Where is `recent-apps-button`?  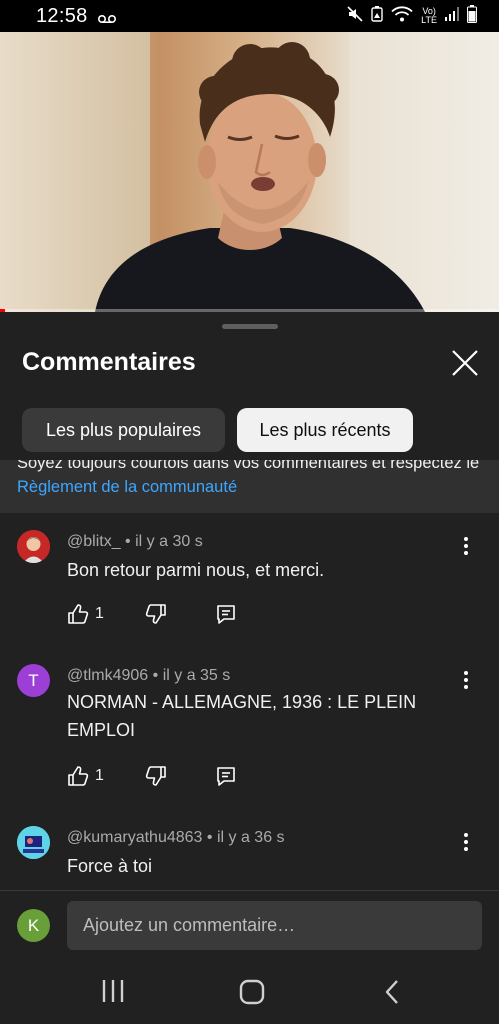
recent-apps-button is located at coordinates (113, 993).